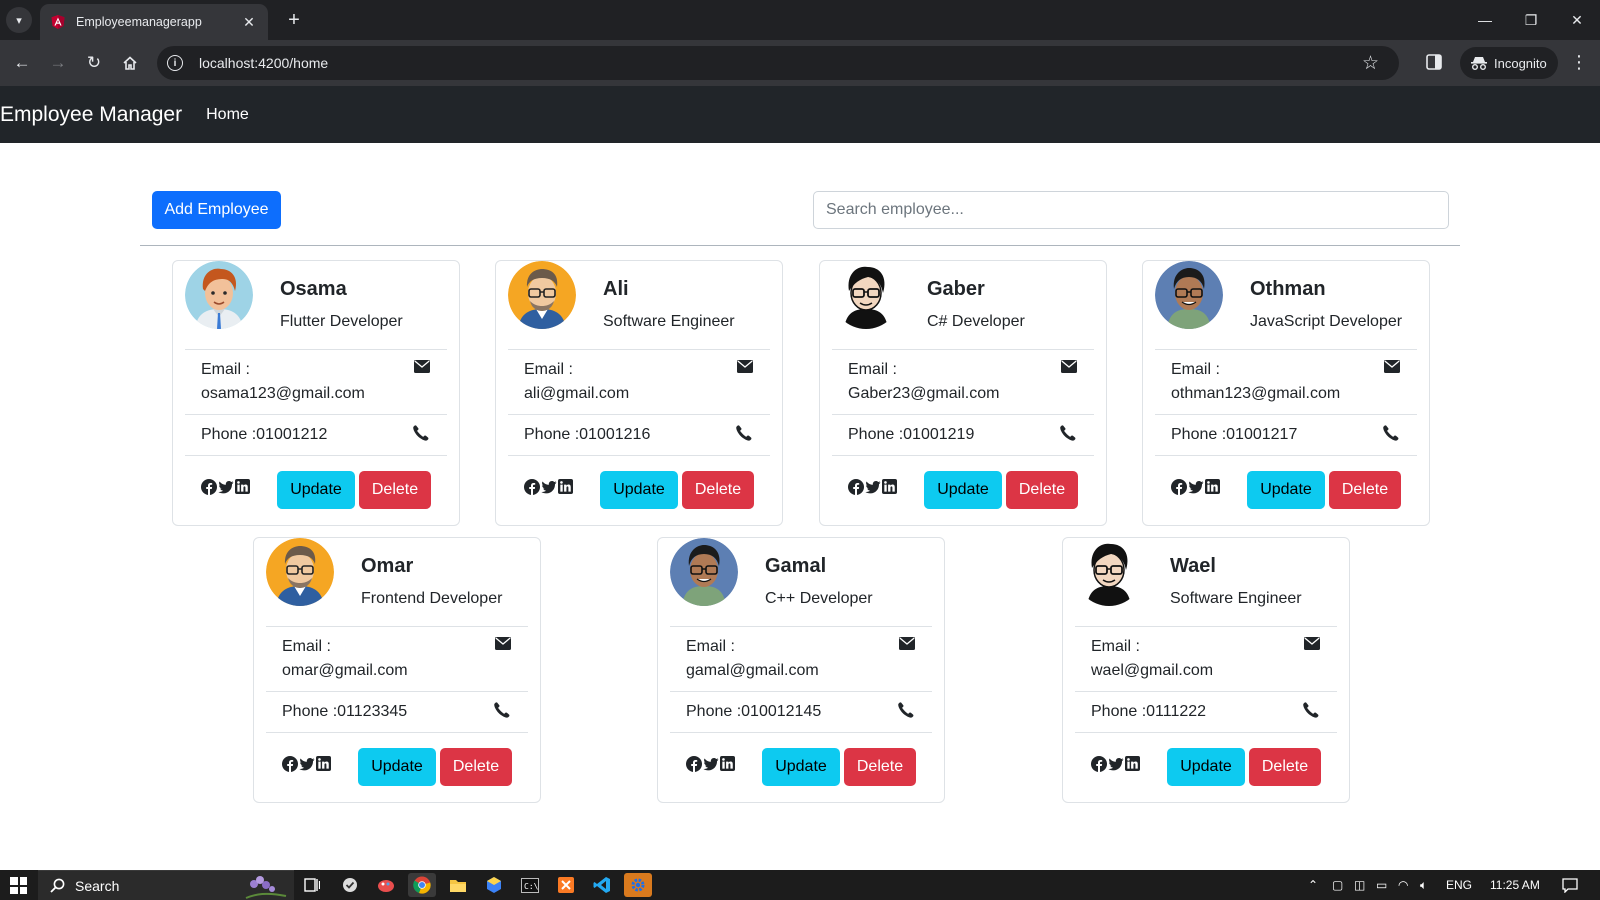 The width and height of the screenshot is (1600, 900). What do you see at coordinates (341, 321) in the screenshot?
I see `employee-job-title: Flutter Developer` at bounding box center [341, 321].